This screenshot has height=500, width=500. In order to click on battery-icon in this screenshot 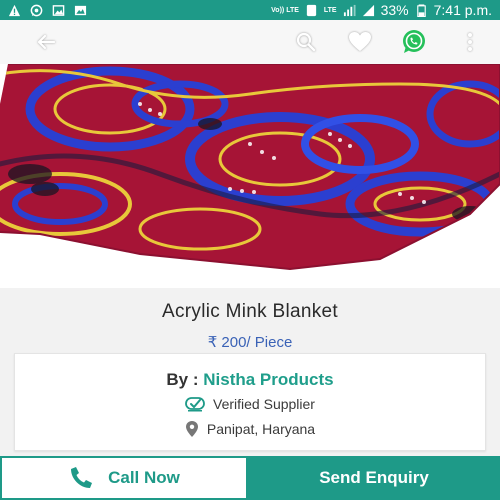, I will do `click(421, 10)`.